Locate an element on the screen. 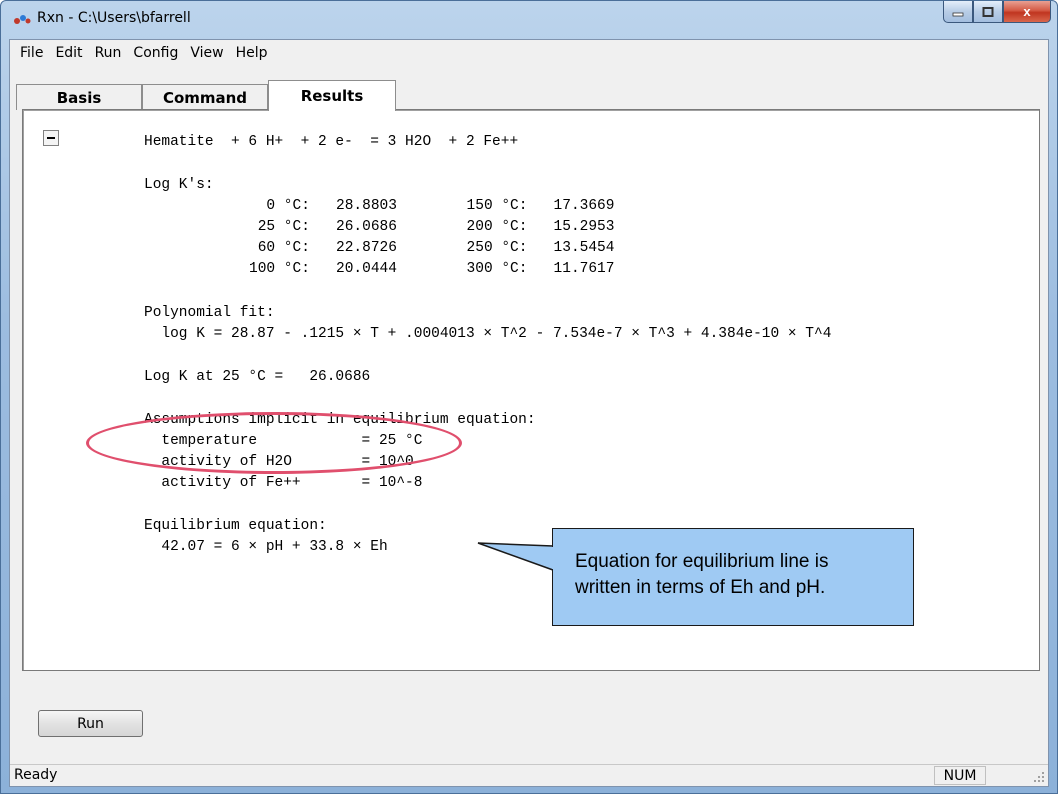  tab-strip: Basis Command Results is located at coordinates (529, 95).